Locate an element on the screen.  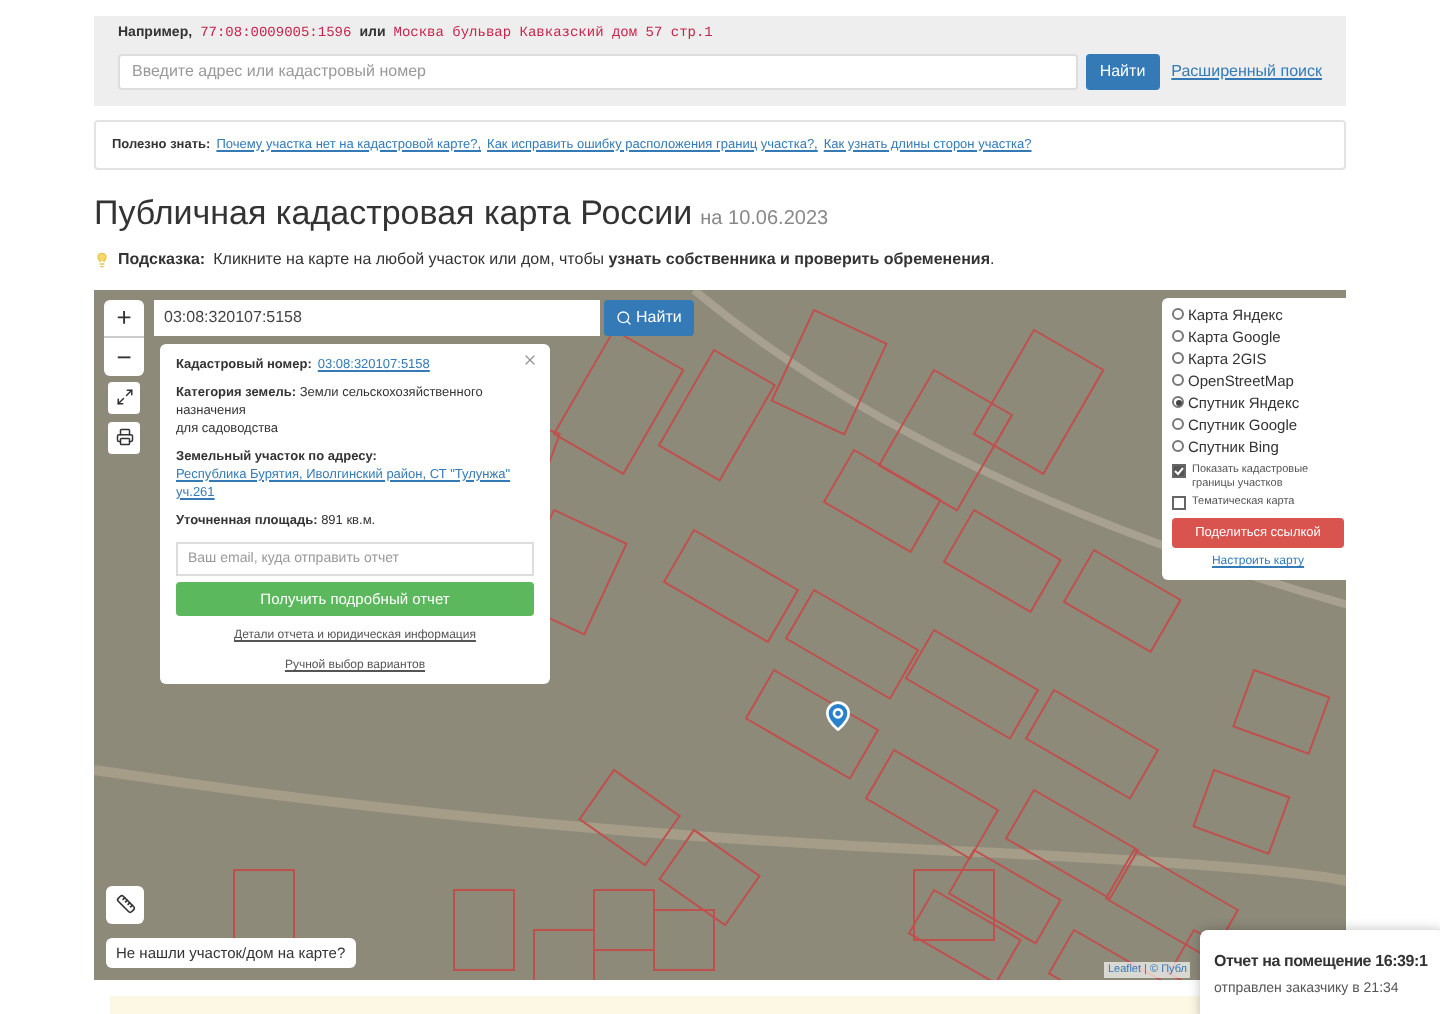
map-search-button: Найти is located at coordinates (649, 317).